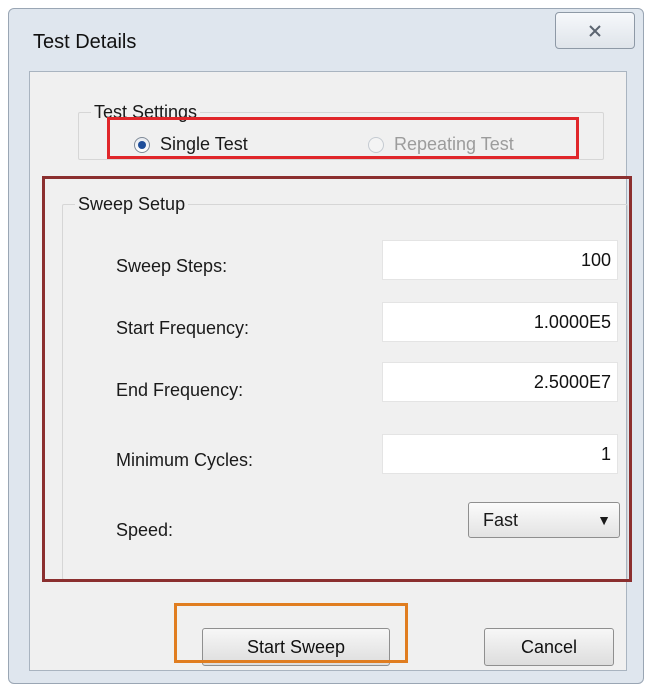  I want to click on sweep-steps-input, so click(500, 260).